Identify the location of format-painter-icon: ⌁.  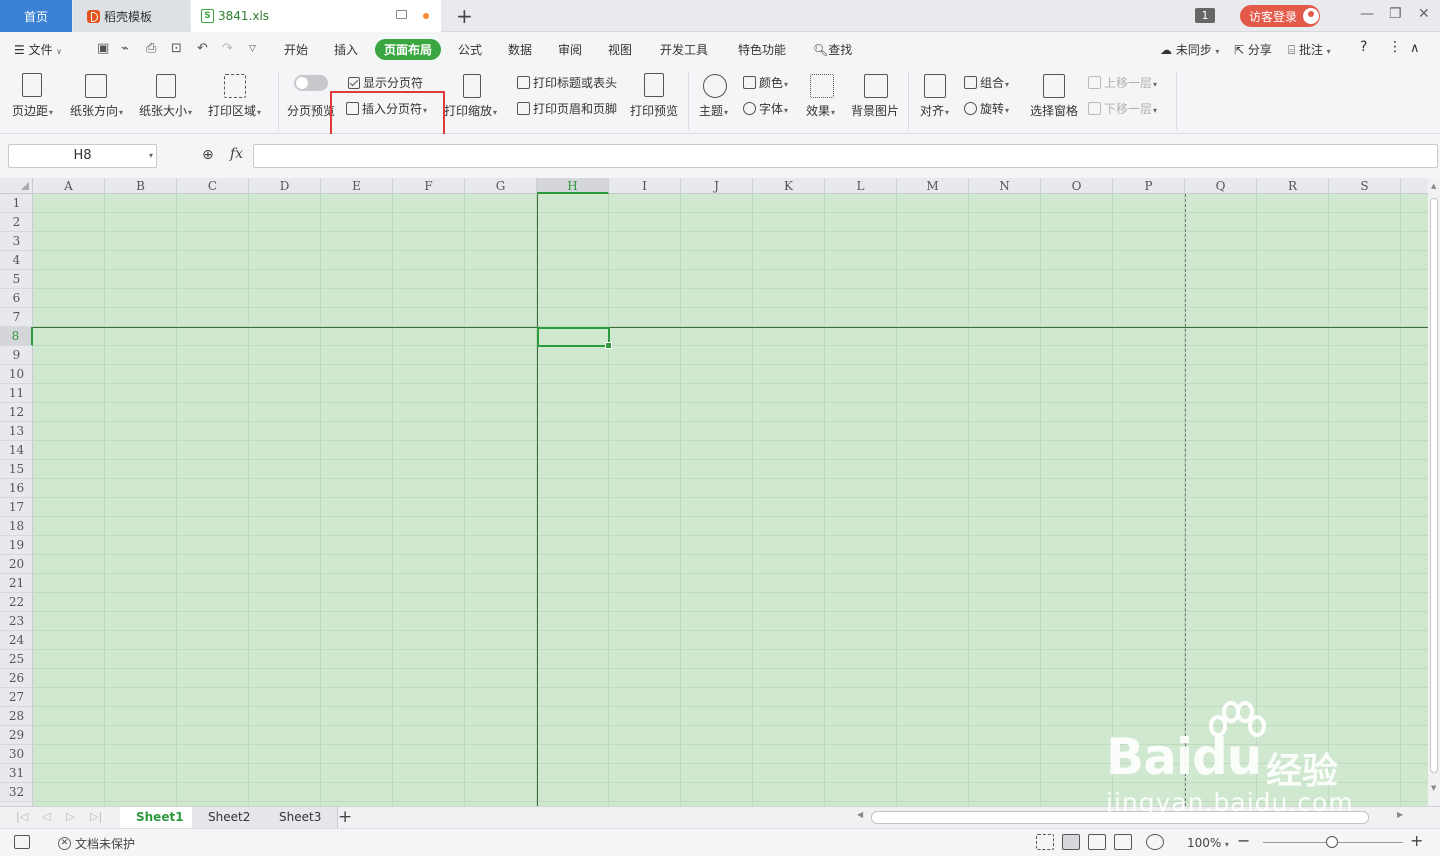
(125, 48).